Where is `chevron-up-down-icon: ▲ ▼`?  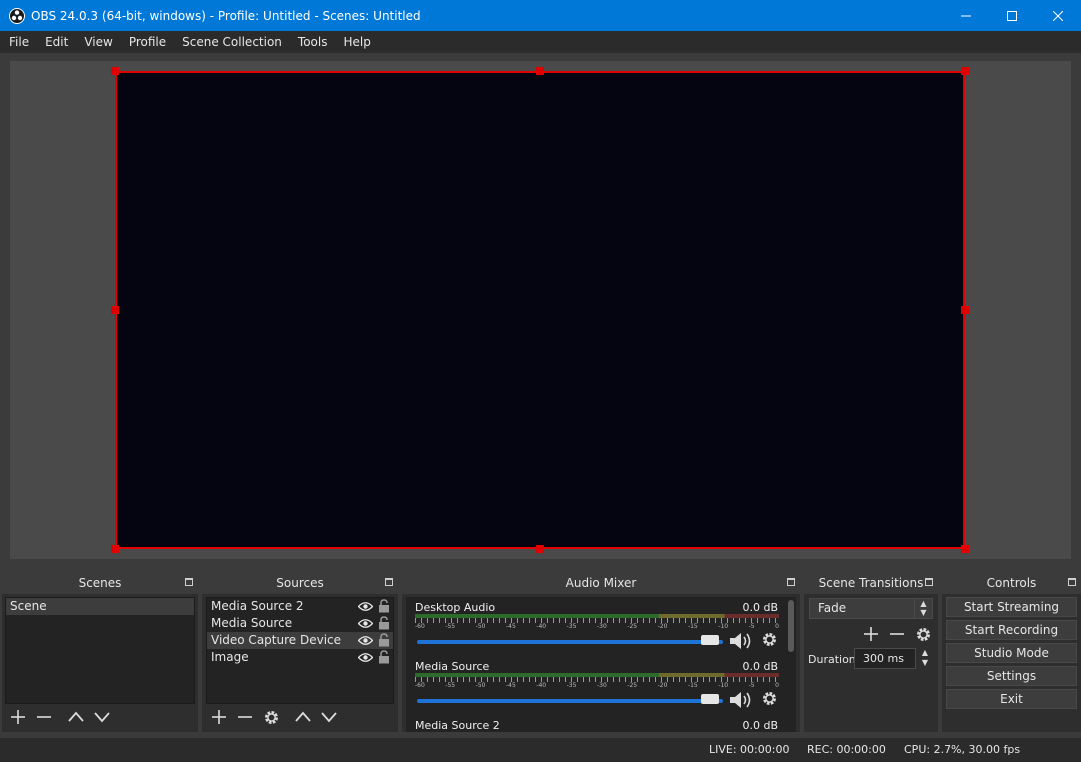
chevron-up-down-icon: ▲ ▼ is located at coordinates (923, 608).